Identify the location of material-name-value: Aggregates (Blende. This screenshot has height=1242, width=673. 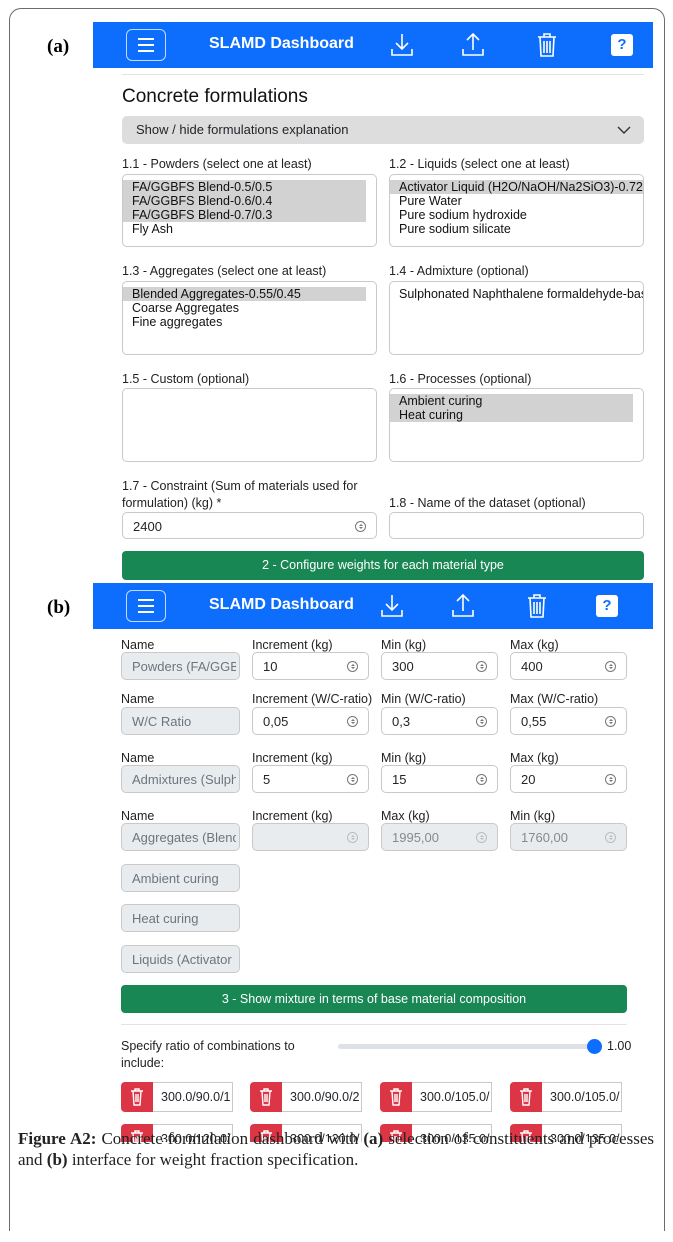
(184, 837).